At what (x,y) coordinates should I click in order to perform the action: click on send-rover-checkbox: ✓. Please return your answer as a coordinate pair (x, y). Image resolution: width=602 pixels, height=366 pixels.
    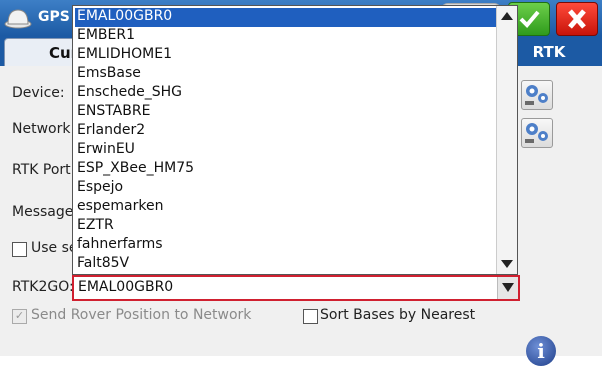
    Looking at the image, I should click on (19, 316).